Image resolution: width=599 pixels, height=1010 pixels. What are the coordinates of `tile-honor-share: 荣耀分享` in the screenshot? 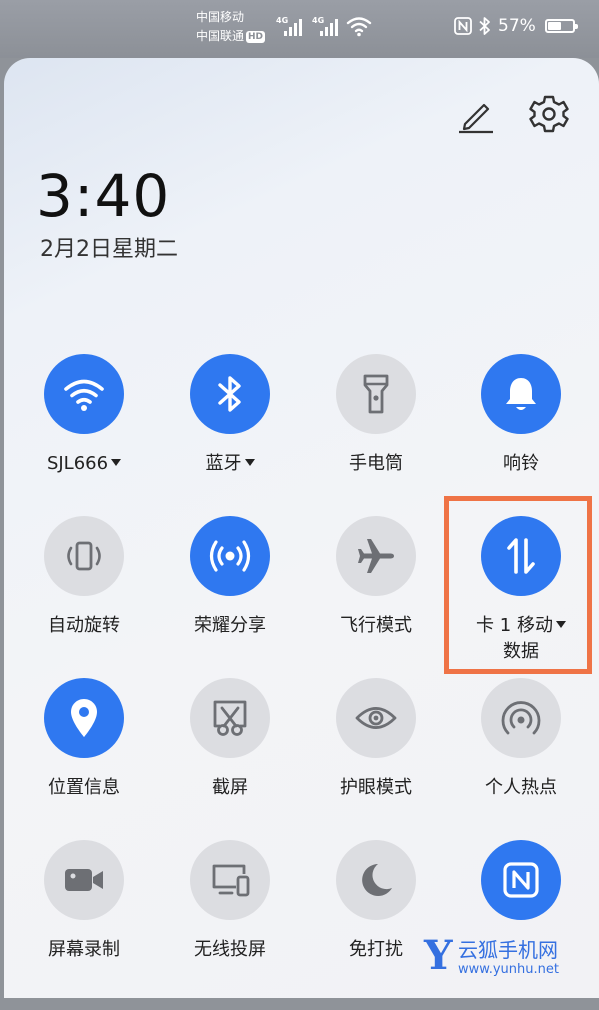 It's located at (230, 601).